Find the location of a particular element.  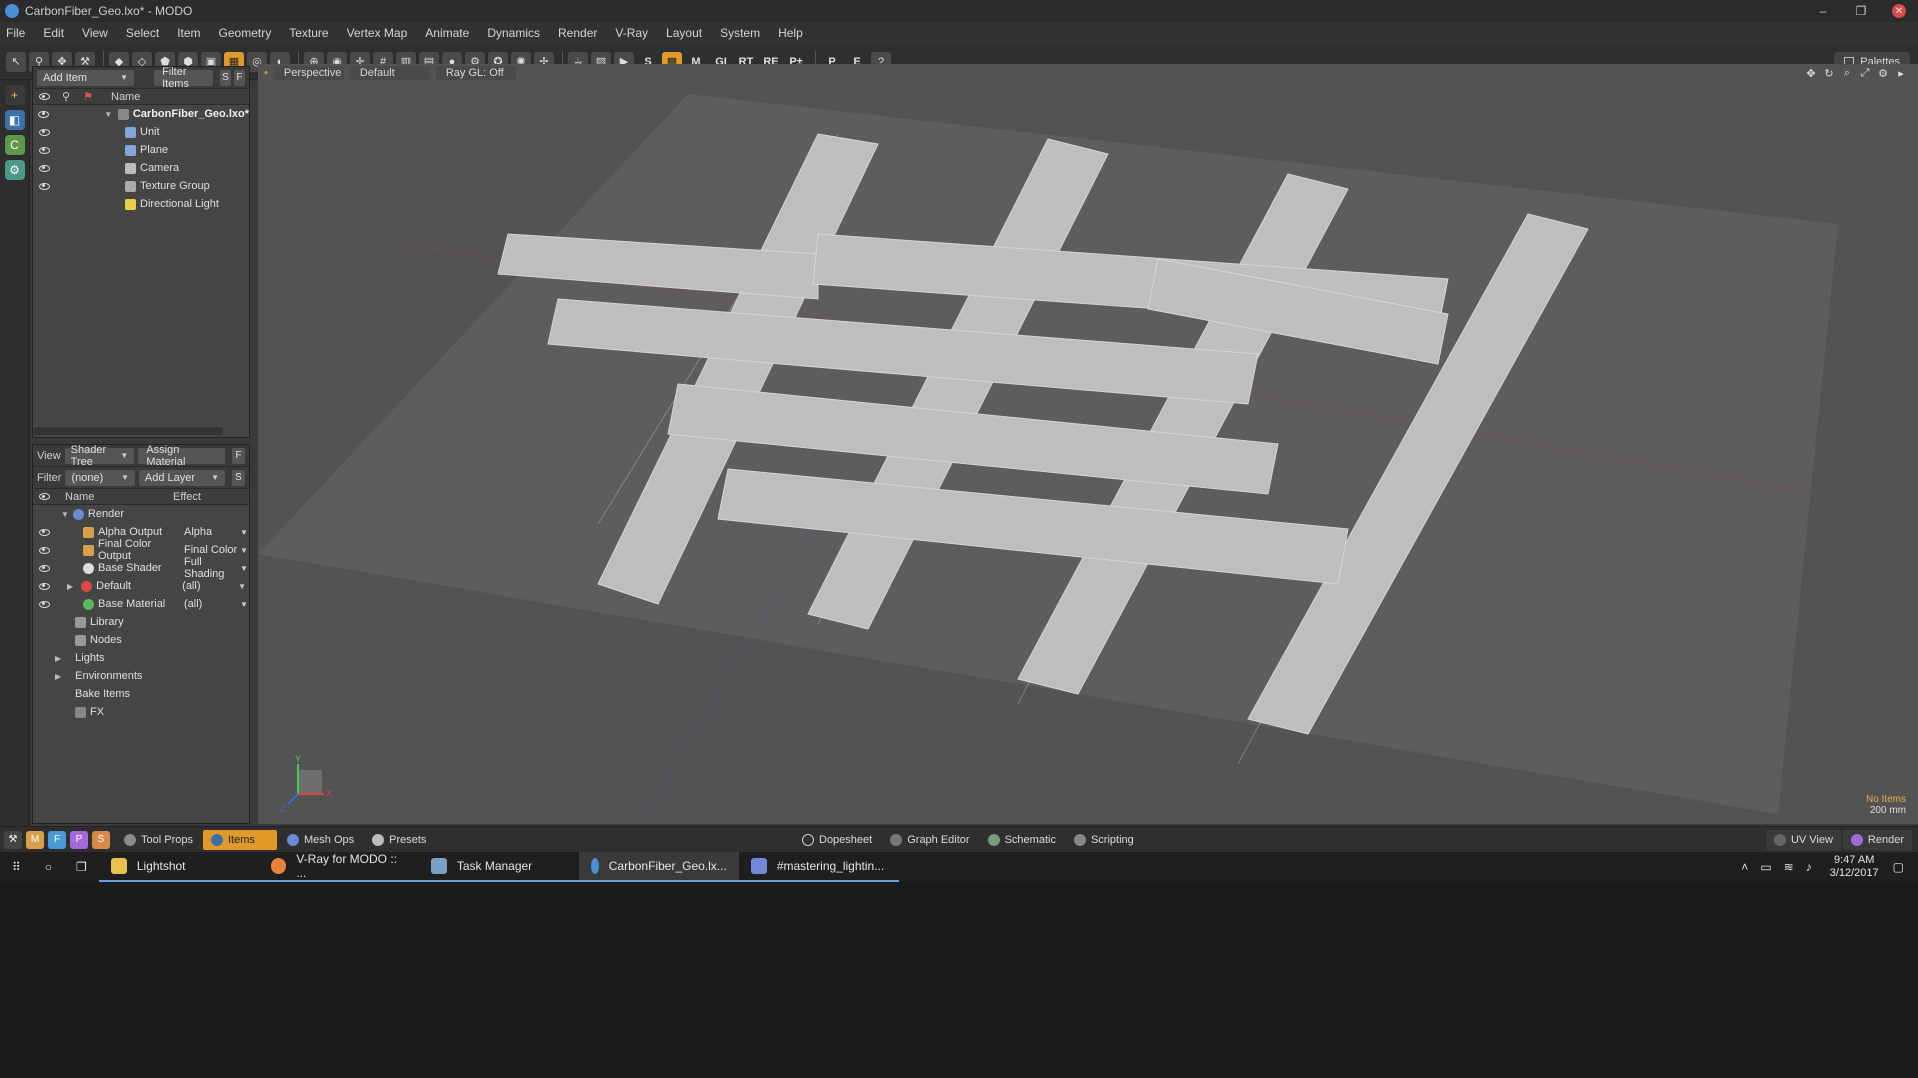

add-item-dropdown: Add Item ▼ is located at coordinates (86, 77).